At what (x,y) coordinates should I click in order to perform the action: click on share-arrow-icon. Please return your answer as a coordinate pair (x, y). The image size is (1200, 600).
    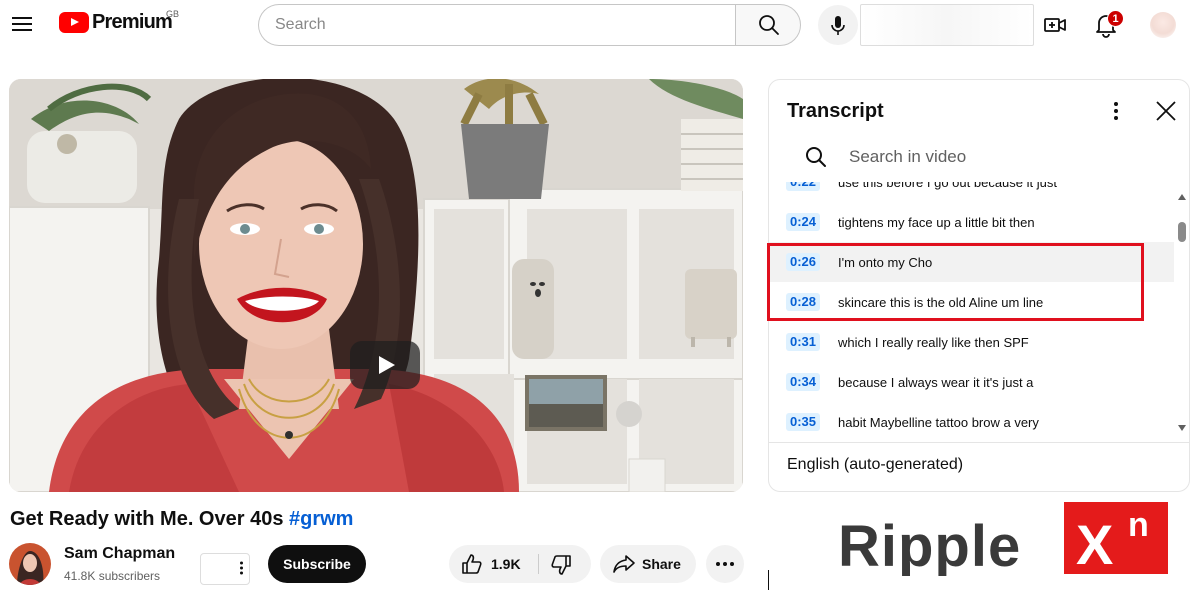
    Looking at the image, I should click on (624, 564).